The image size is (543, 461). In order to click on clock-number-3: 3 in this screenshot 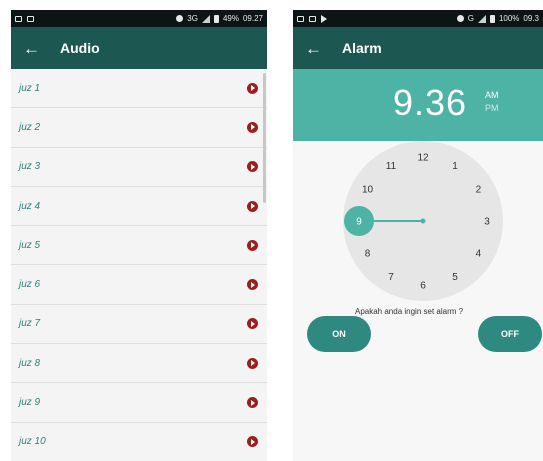, I will do `click(487, 222)`.